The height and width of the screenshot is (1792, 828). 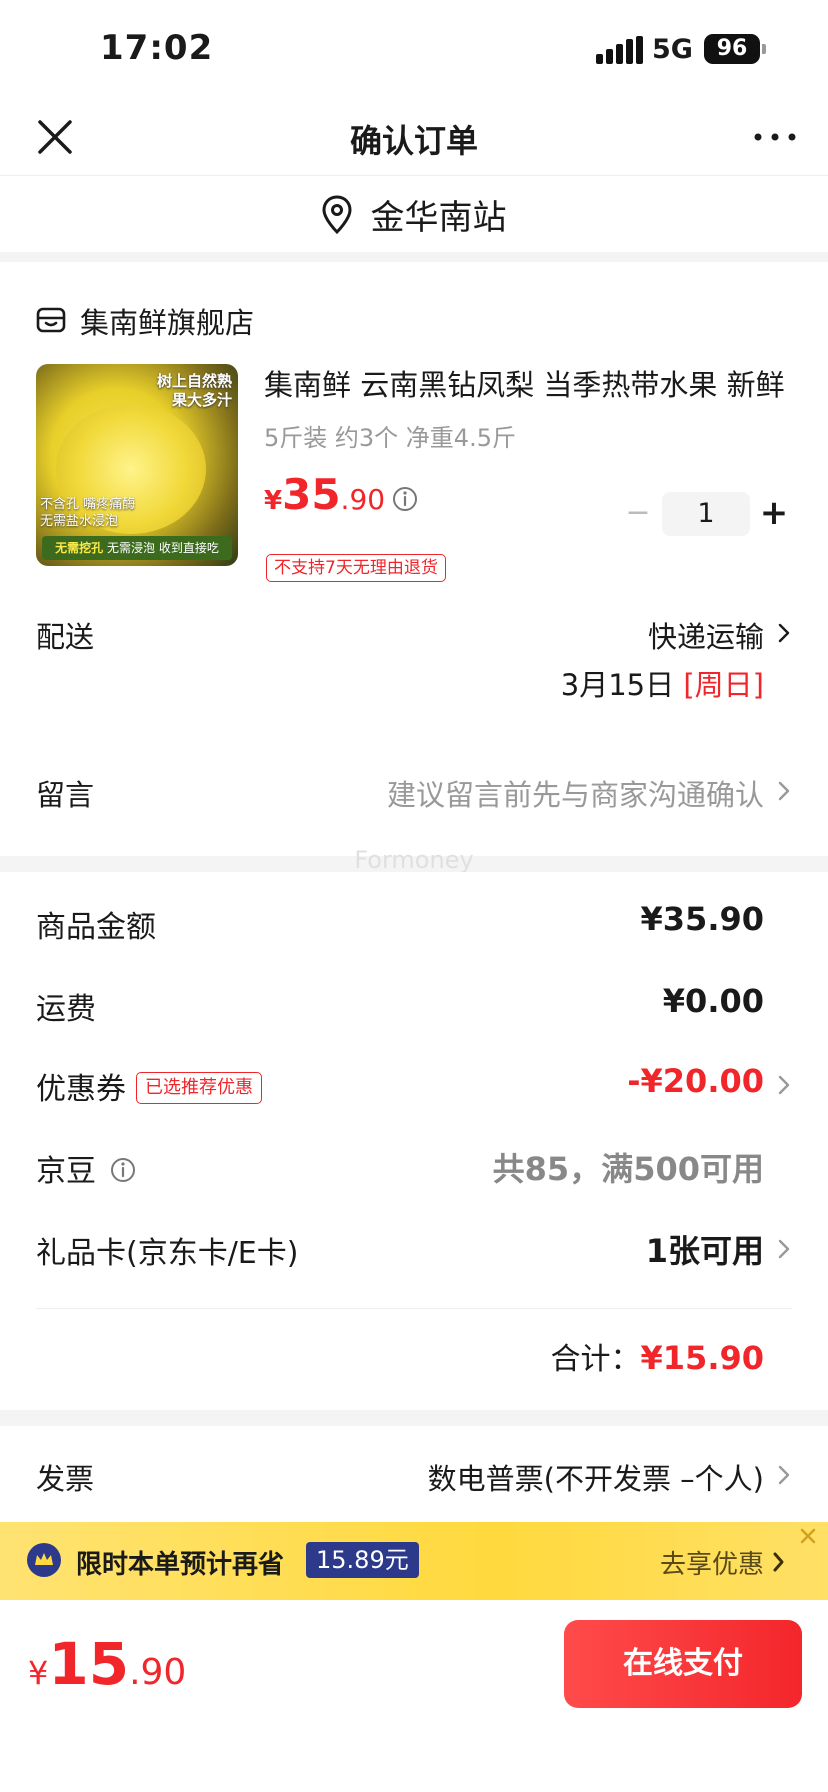 What do you see at coordinates (595, 1479) in the screenshot?
I see `invoice-value: 数电普票(不开发票 –个人)` at bounding box center [595, 1479].